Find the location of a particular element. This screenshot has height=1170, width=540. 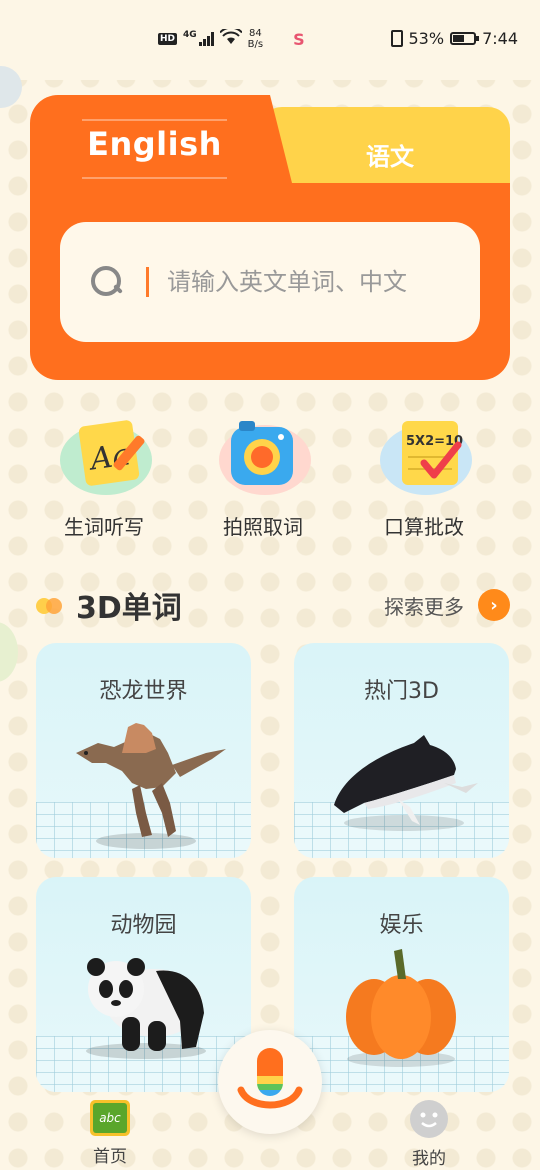

search-box is located at coordinates (270, 282).